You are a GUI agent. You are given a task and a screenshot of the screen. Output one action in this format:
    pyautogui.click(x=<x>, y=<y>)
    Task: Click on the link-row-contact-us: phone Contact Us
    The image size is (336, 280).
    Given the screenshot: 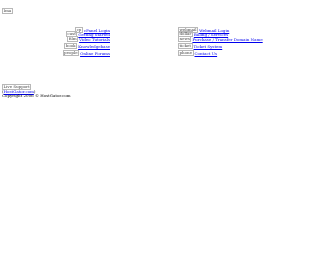 What is the action you would take?
    pyautogui.click(x=197, y=53)
    